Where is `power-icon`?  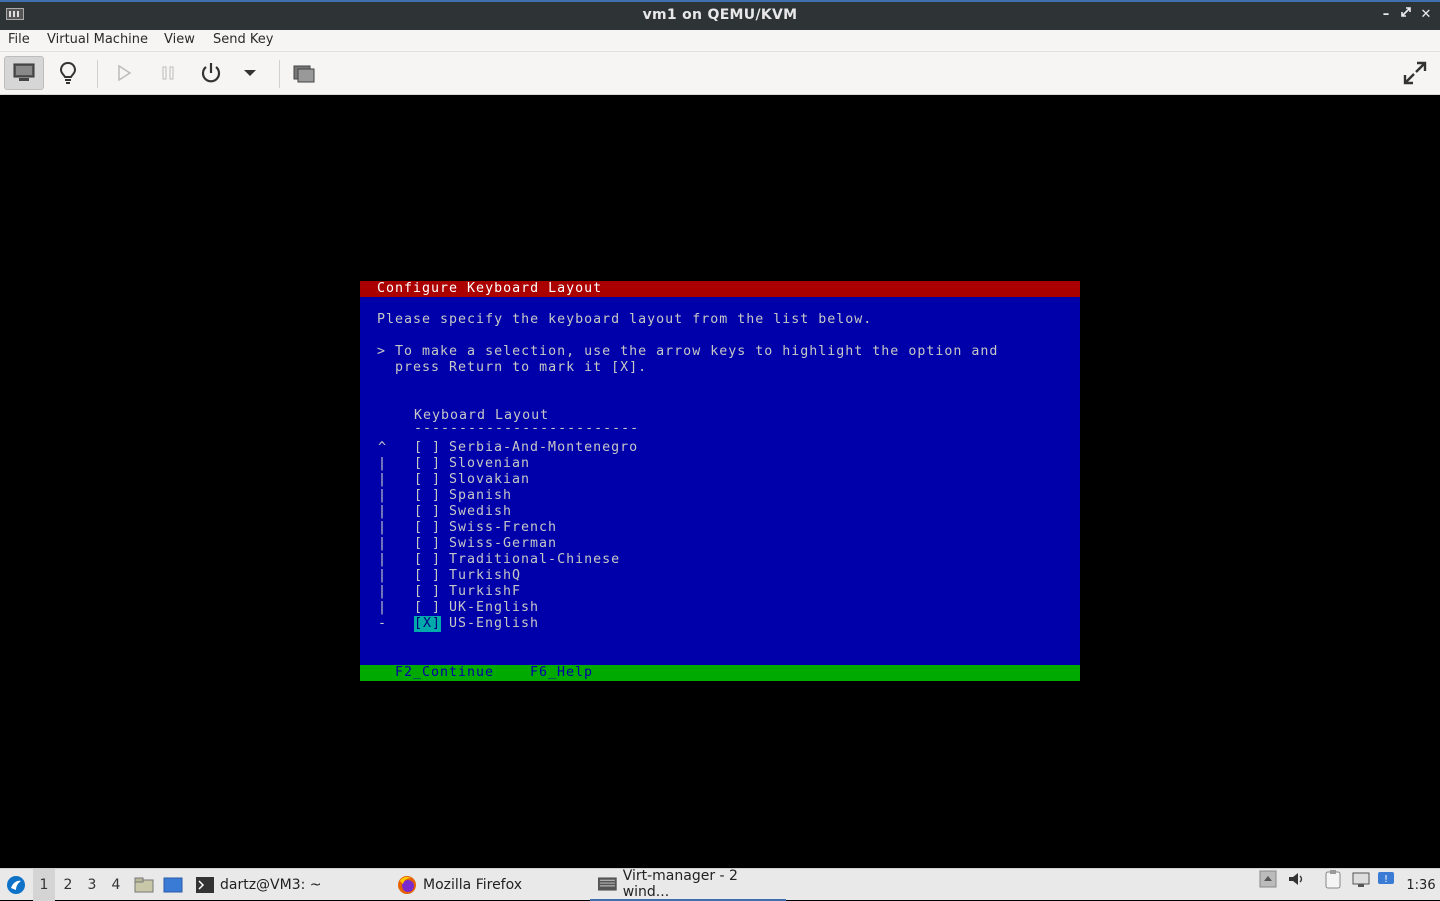 power-icon is located at coordinates (211, 73).